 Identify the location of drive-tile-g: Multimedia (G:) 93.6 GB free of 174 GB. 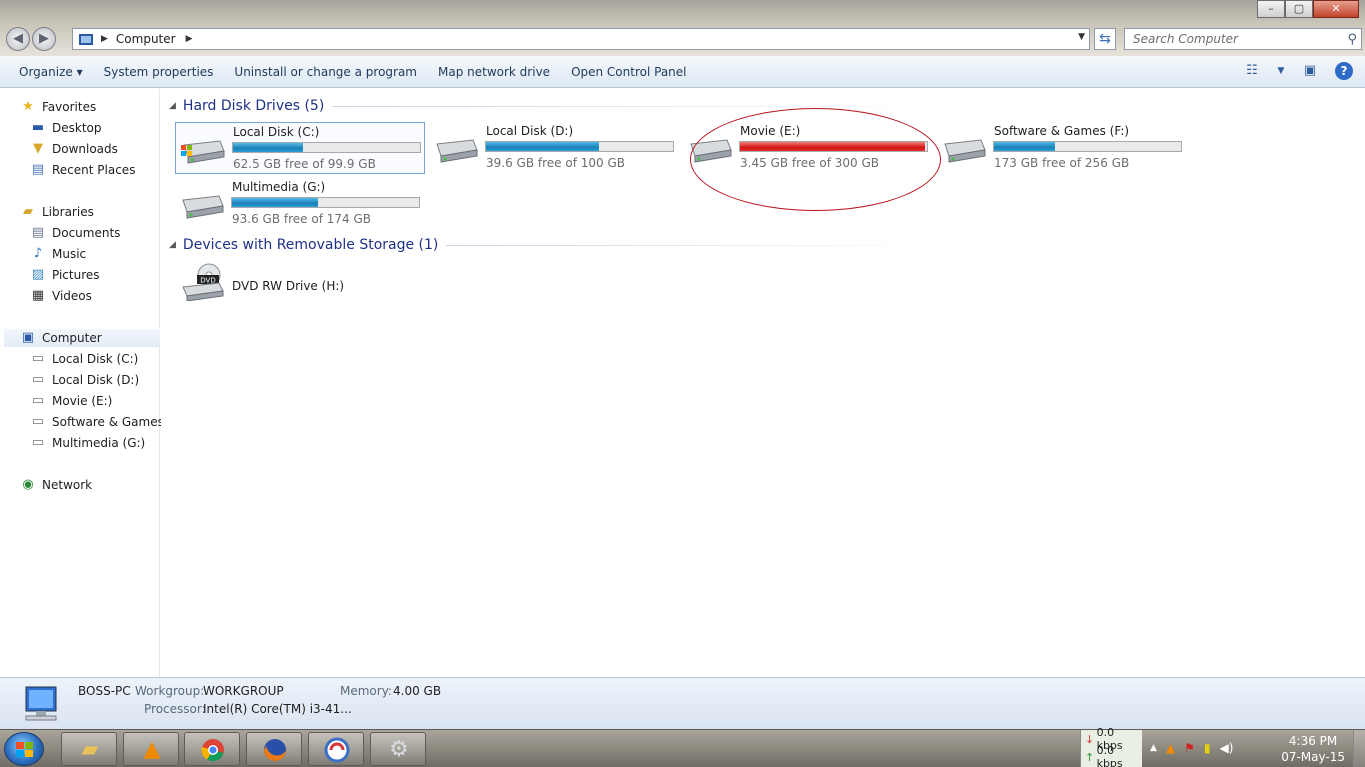
(300, 204).